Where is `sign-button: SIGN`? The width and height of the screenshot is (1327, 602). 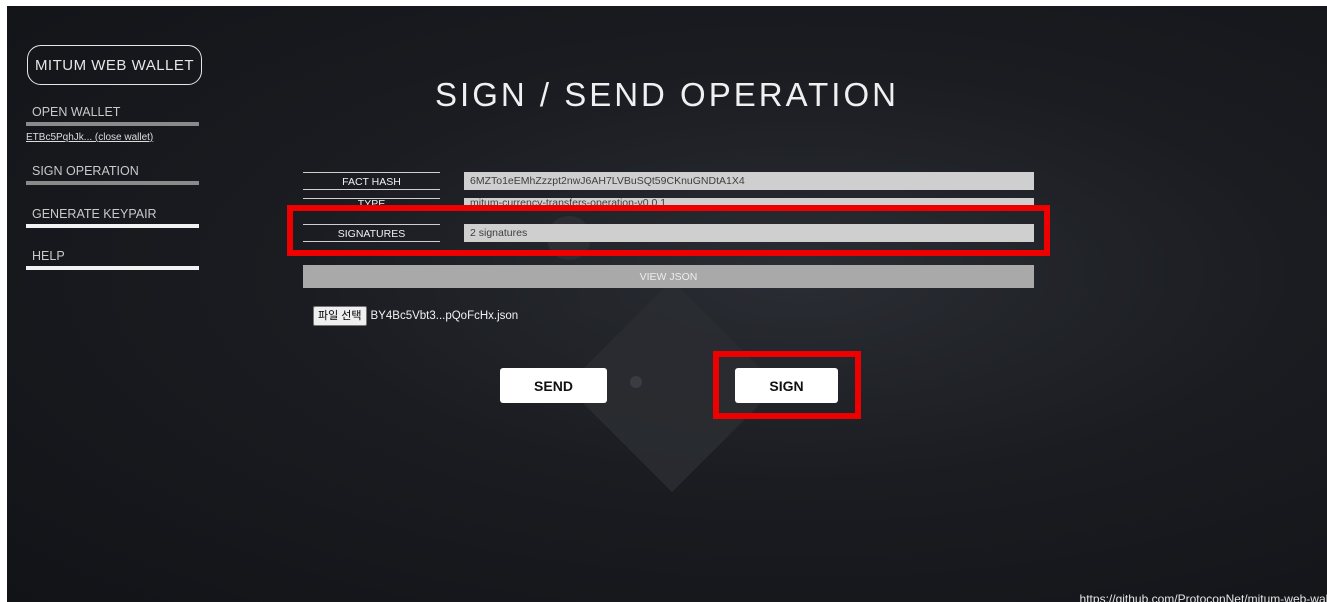 sign-button: SIGN is located at coordinates (786, 385).